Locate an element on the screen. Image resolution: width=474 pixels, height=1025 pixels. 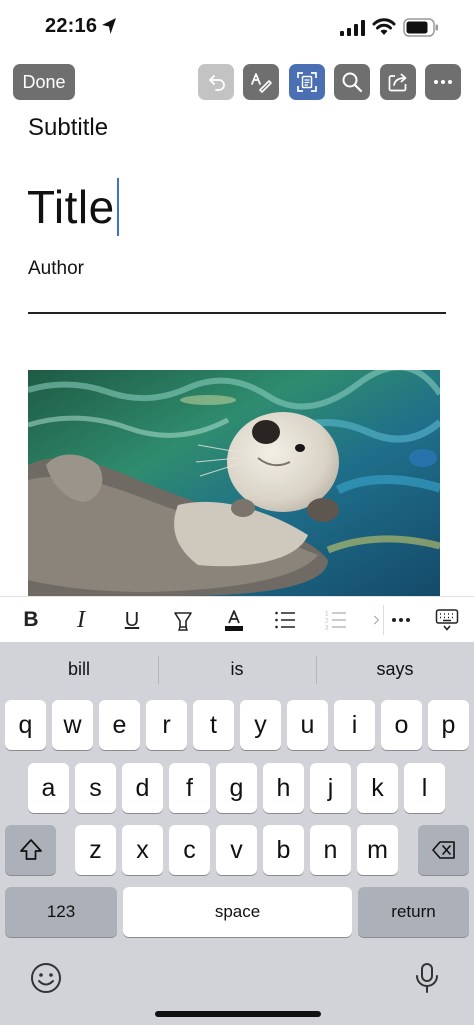
numbers-key: 123 is located at coordinates (61, 912).